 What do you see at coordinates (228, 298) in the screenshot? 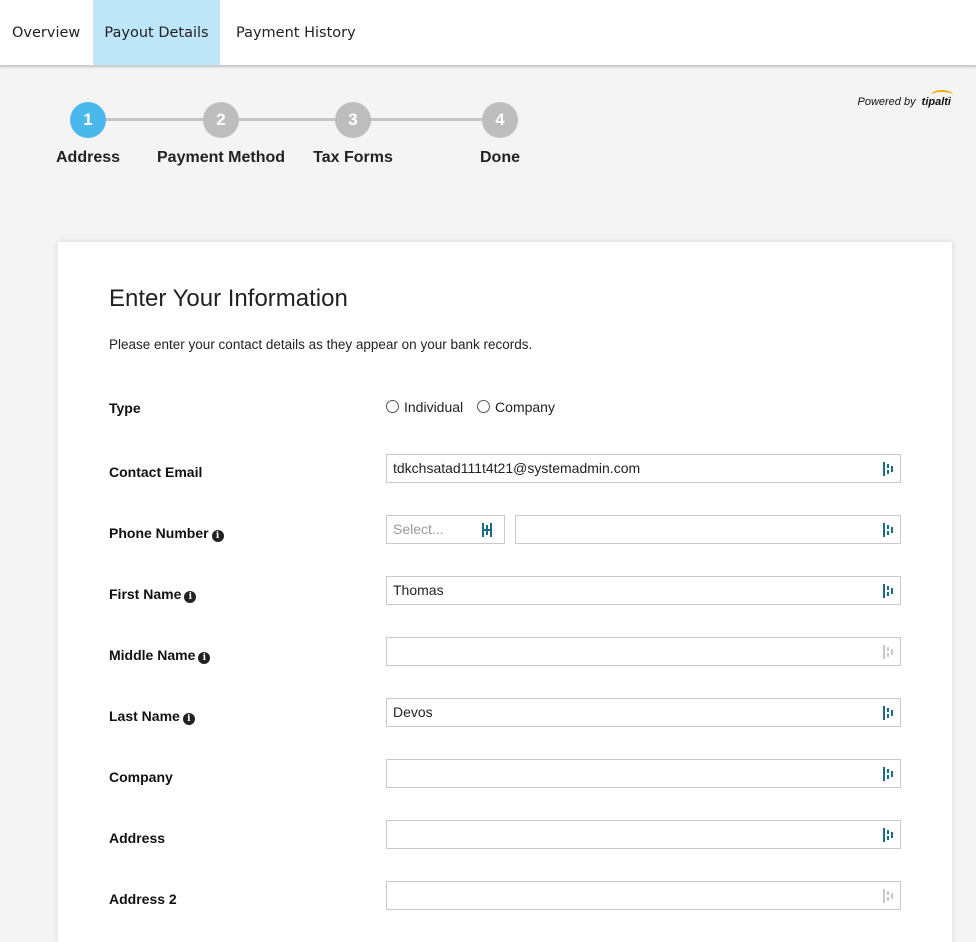
I see `form-title: Enter Your Information` at bounding box center [228, 298].